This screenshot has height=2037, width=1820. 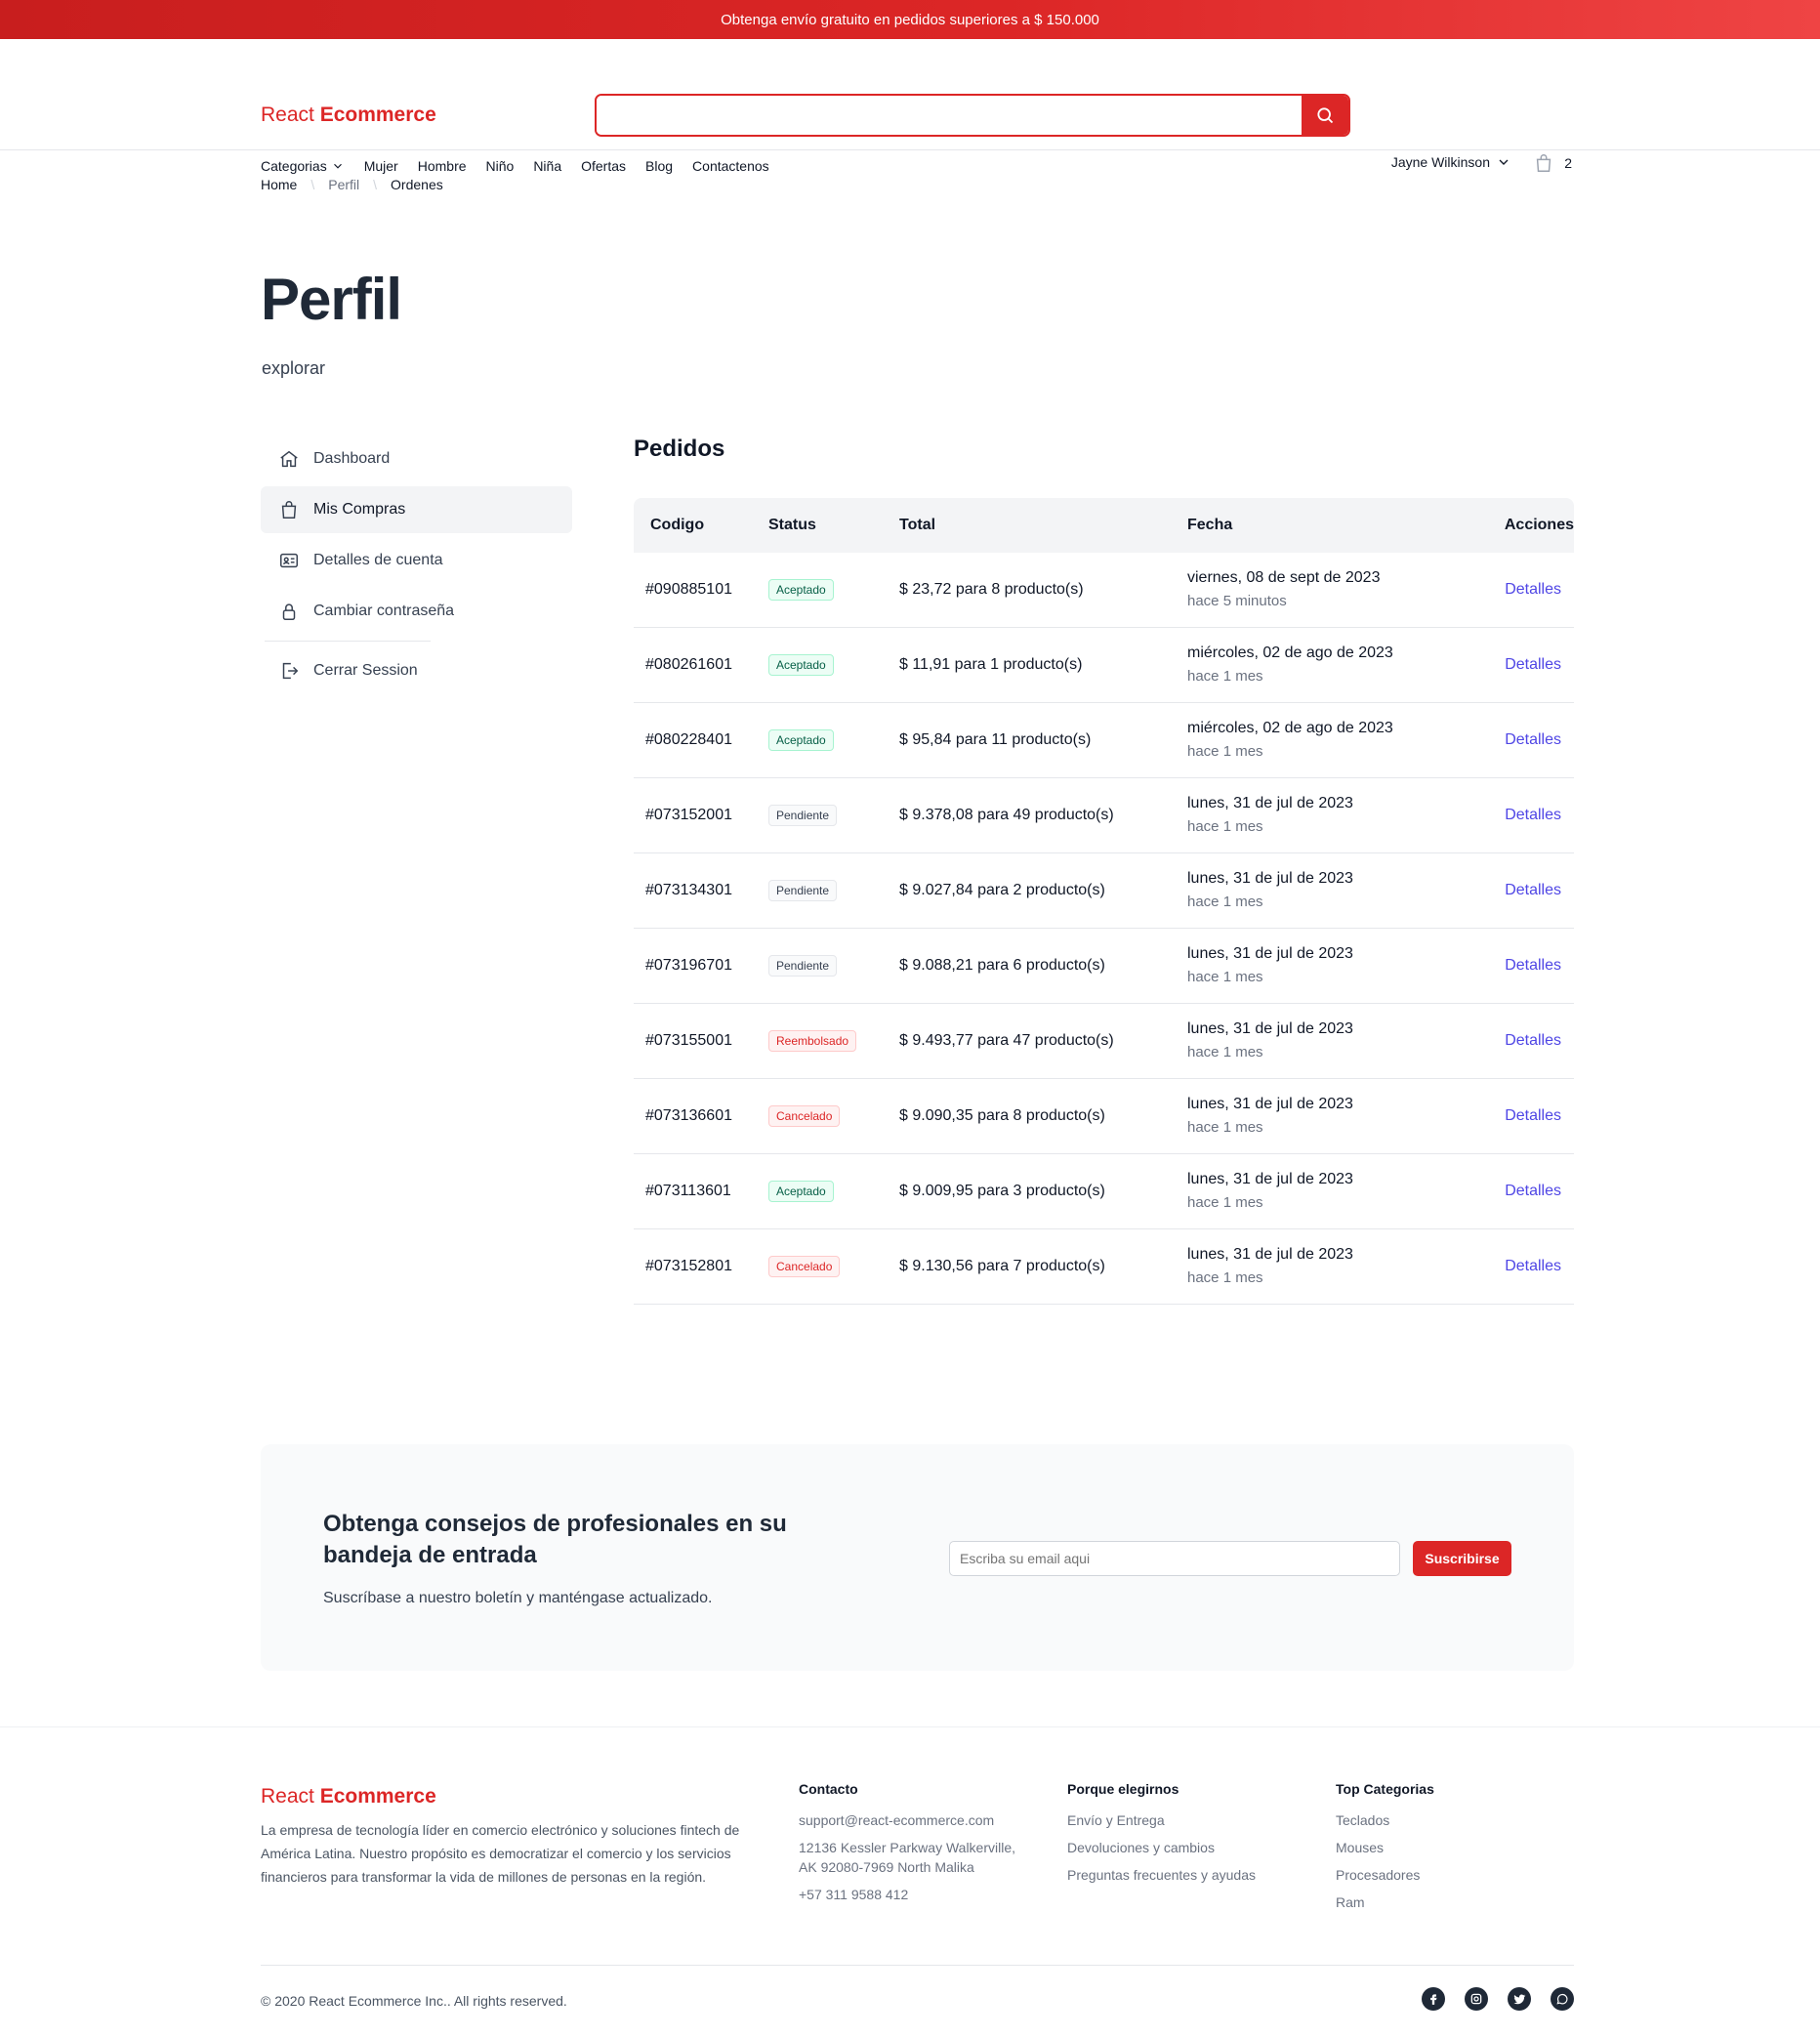 What do you see at coordinates (1498, 1999) in the screenshot?
I see `social-links` at bounding box center [1498, 1999].